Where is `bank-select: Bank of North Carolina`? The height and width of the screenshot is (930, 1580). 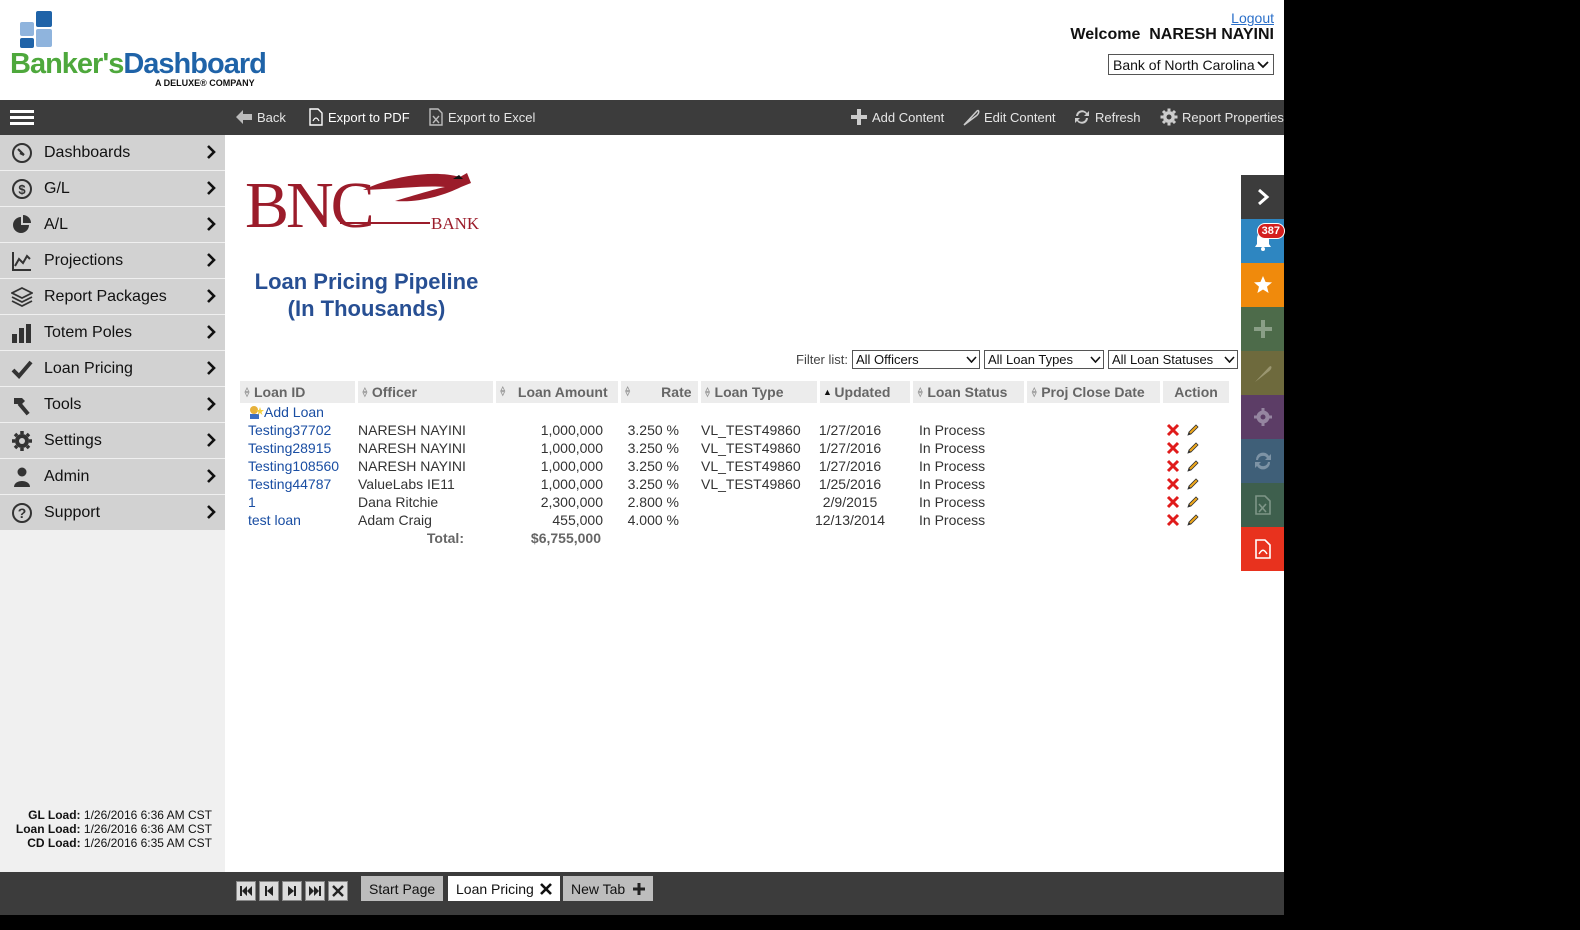 bank-select: Bank of North Carolina is located at coordinates (1191, 64).